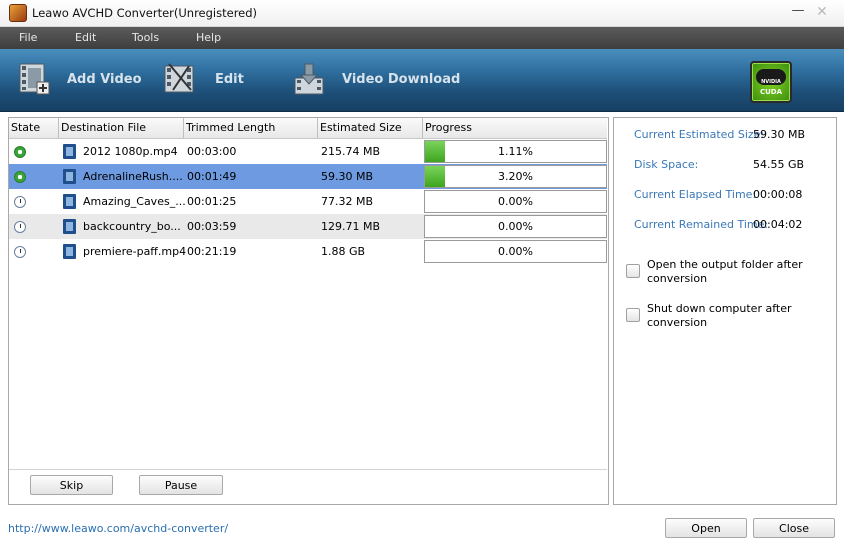 This screenshot has height=558, width=844. What do you see at coordinates (779, 164) in the screenshot?
I see `disk-space-value: 54.55 GB` at bounding box center [779, 164].